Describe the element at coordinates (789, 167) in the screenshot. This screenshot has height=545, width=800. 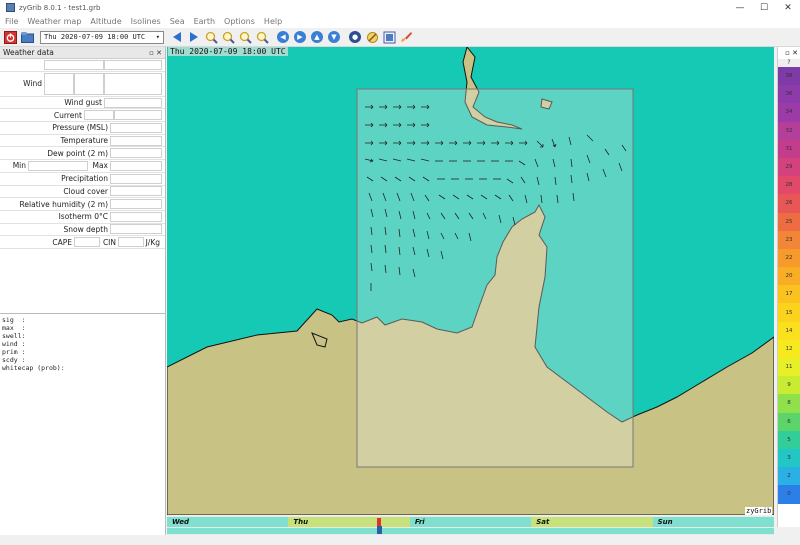
I see `colorbar-cell: 29` at that location.